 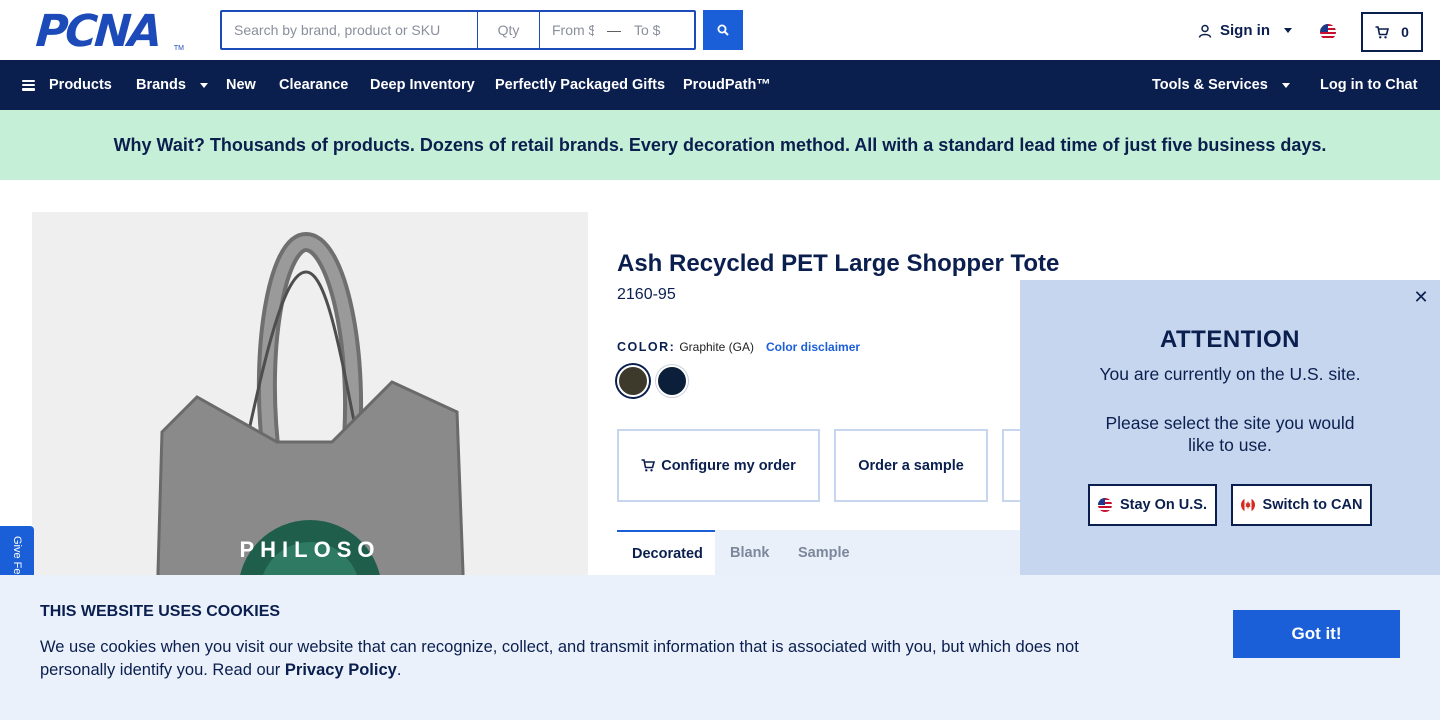 I want to click on color-row: COLOR: Graphite (GA) Color disclaimer, so click(x=738, y=347).